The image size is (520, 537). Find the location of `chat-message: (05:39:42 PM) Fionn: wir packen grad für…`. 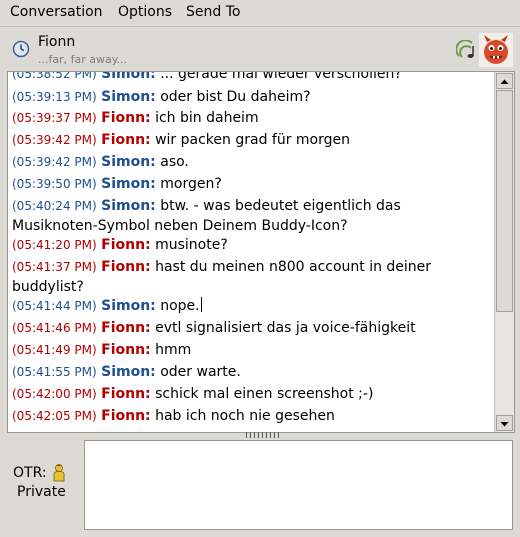

chat-message: (05:39:42 PM) Fionn: wir packen grad für… is located at coordinates (251, 140).